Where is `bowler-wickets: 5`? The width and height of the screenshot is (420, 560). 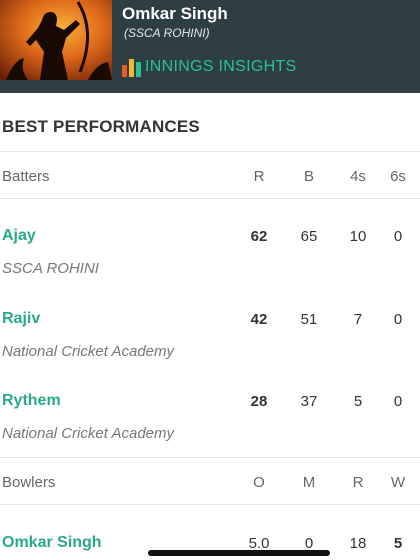 bowler-wickets: 5 is located at coordinates (398, 543).